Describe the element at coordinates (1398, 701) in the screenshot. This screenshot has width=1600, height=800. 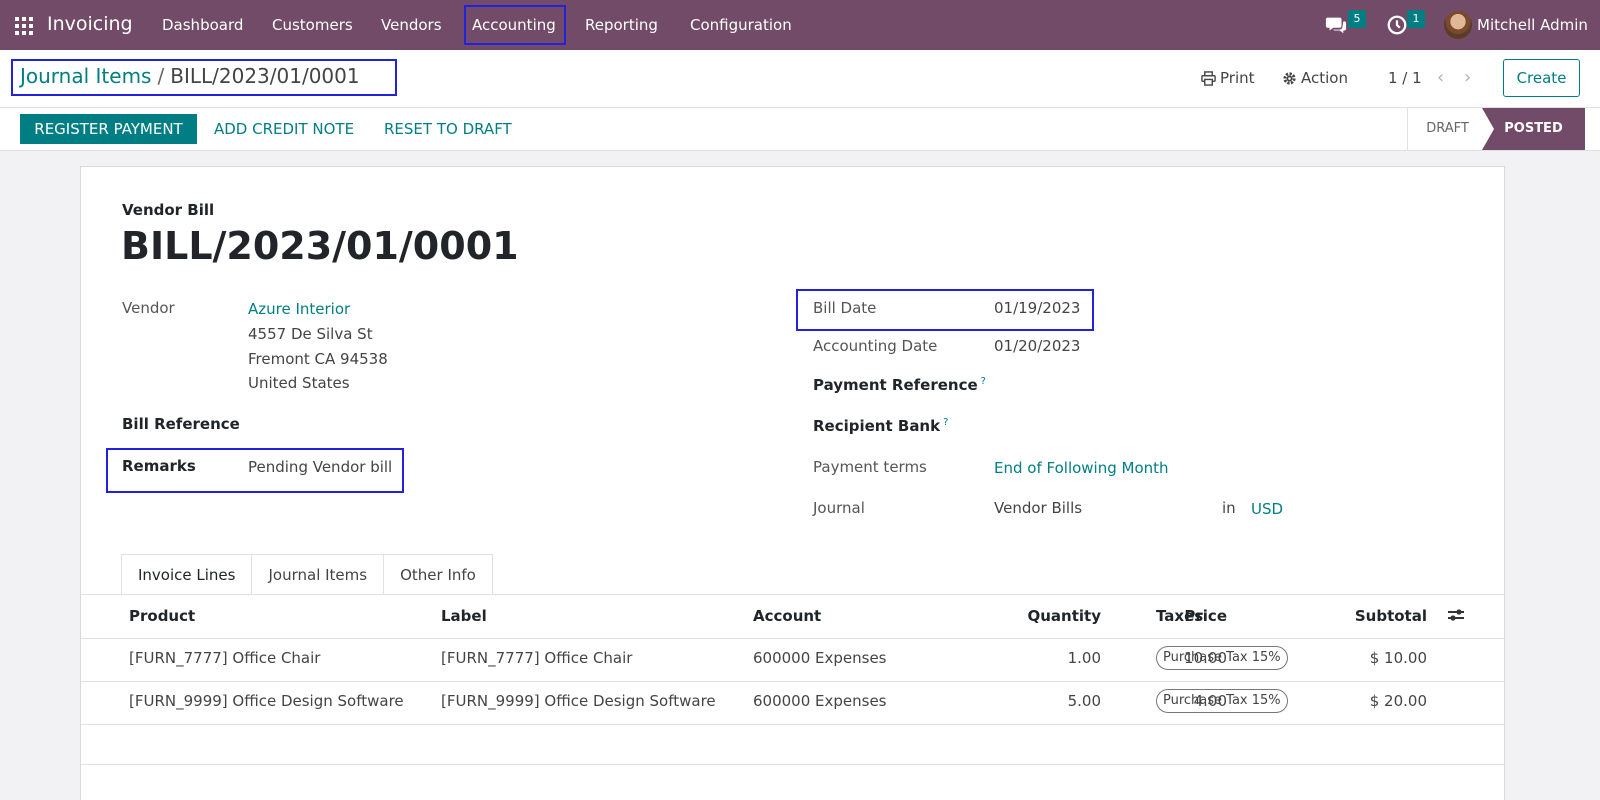
I see `row2-subtotal: $ 20.00` at that location.